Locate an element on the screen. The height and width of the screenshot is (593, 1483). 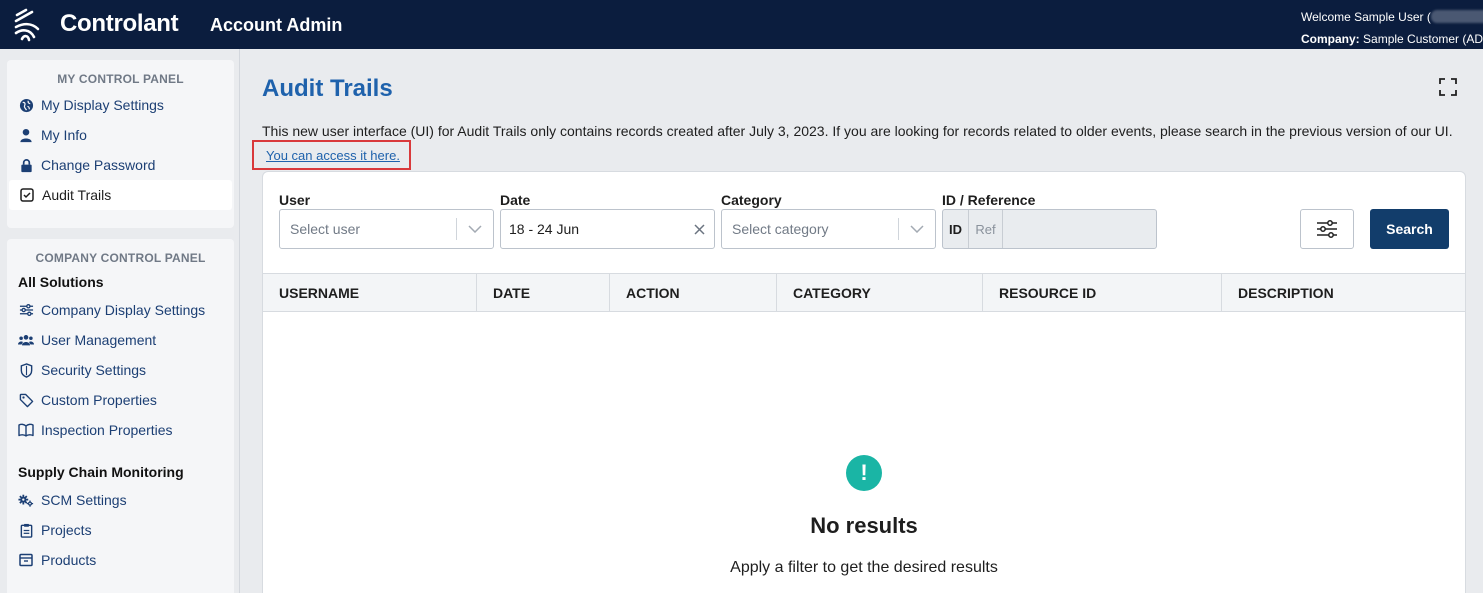
company-label: Company: is located at coordinates (1330, 39).